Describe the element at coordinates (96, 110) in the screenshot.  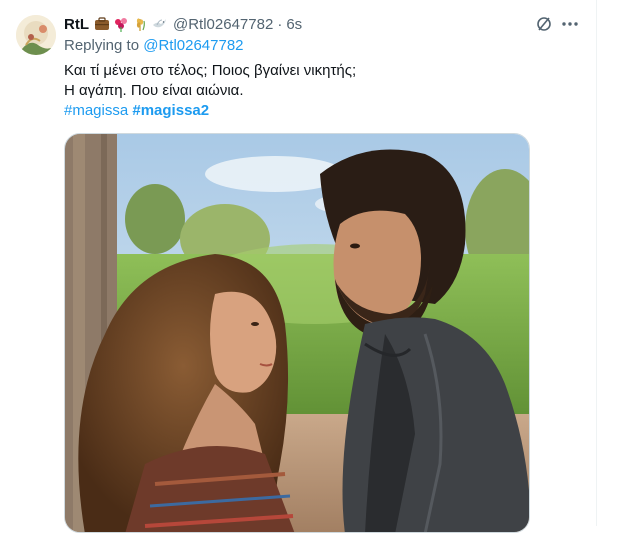
I see `hashtag-magissa: #magissa` at that location.